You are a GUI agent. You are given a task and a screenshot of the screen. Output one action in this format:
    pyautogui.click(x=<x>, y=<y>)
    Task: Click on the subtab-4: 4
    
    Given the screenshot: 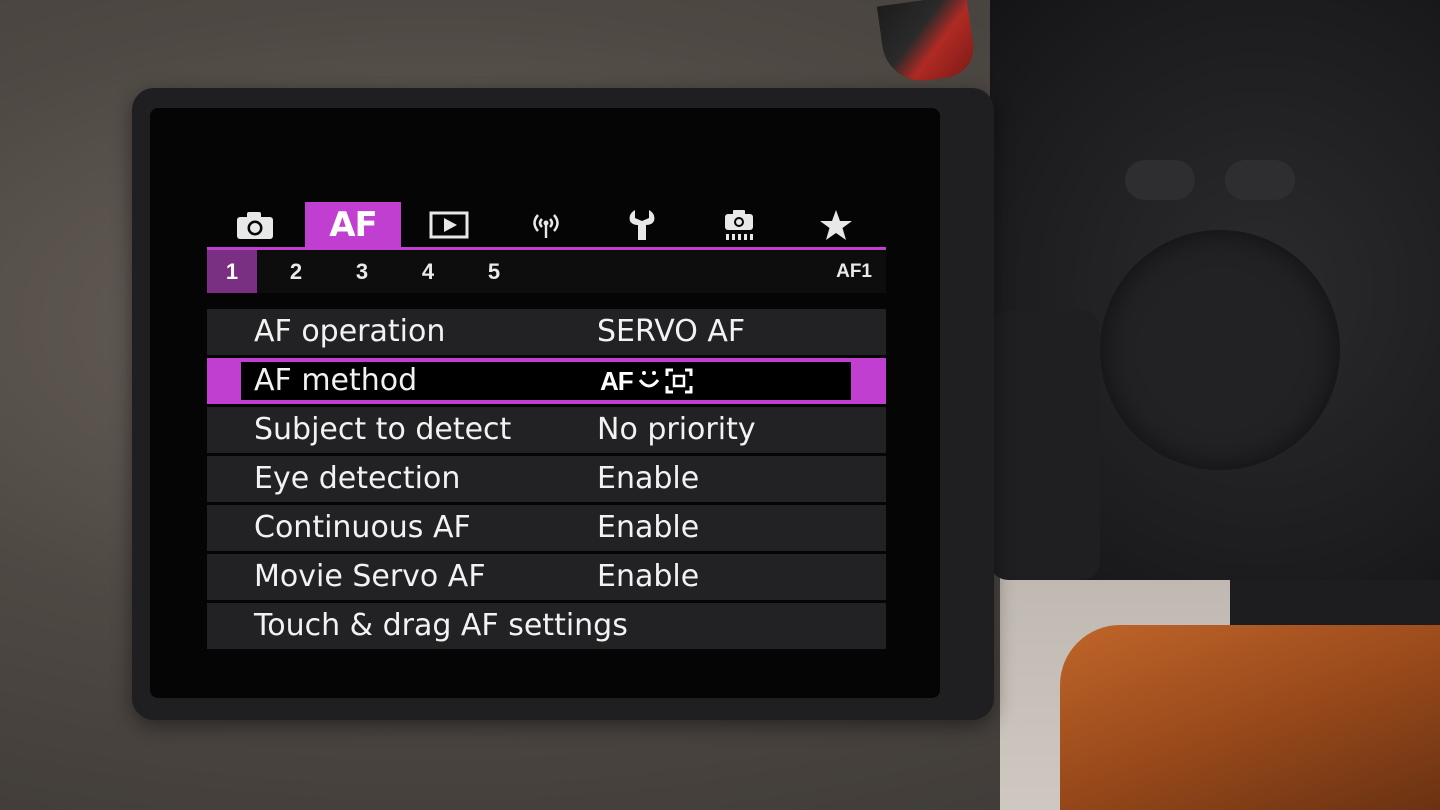 What is the action you would take?
    pyautogui.click(x=428, y=271)
    